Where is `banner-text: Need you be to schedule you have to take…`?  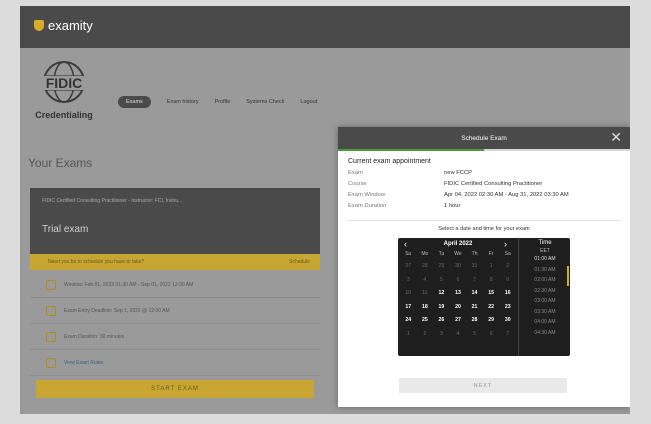 banner-text: Need you be to schedule you have to take… is located at coordinates (96, 262).